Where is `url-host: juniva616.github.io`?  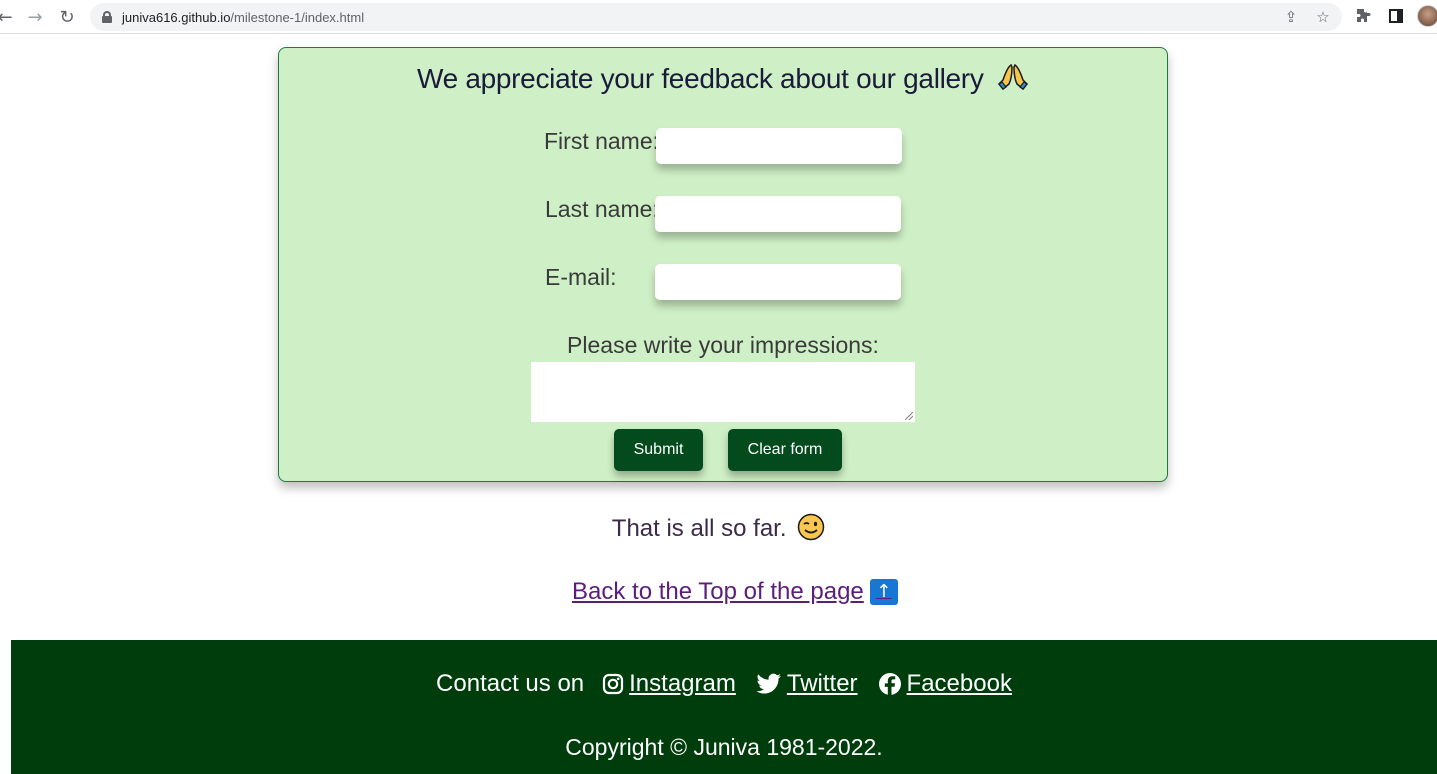 url-host: juniva616.github.io is located at coordinates (176, 17).